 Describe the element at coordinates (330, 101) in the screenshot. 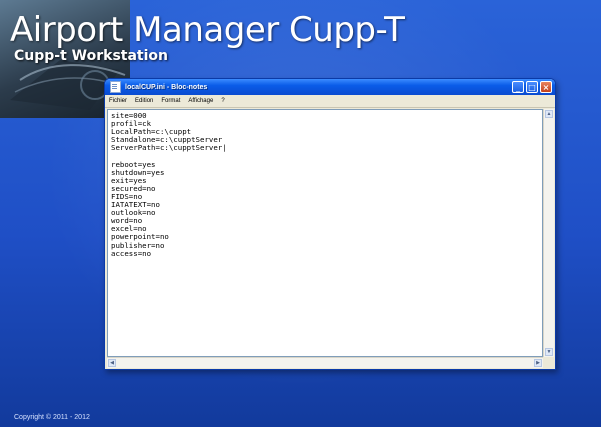

I see `menu-bar: Fichier Edition Format Affichage ?` at that location.